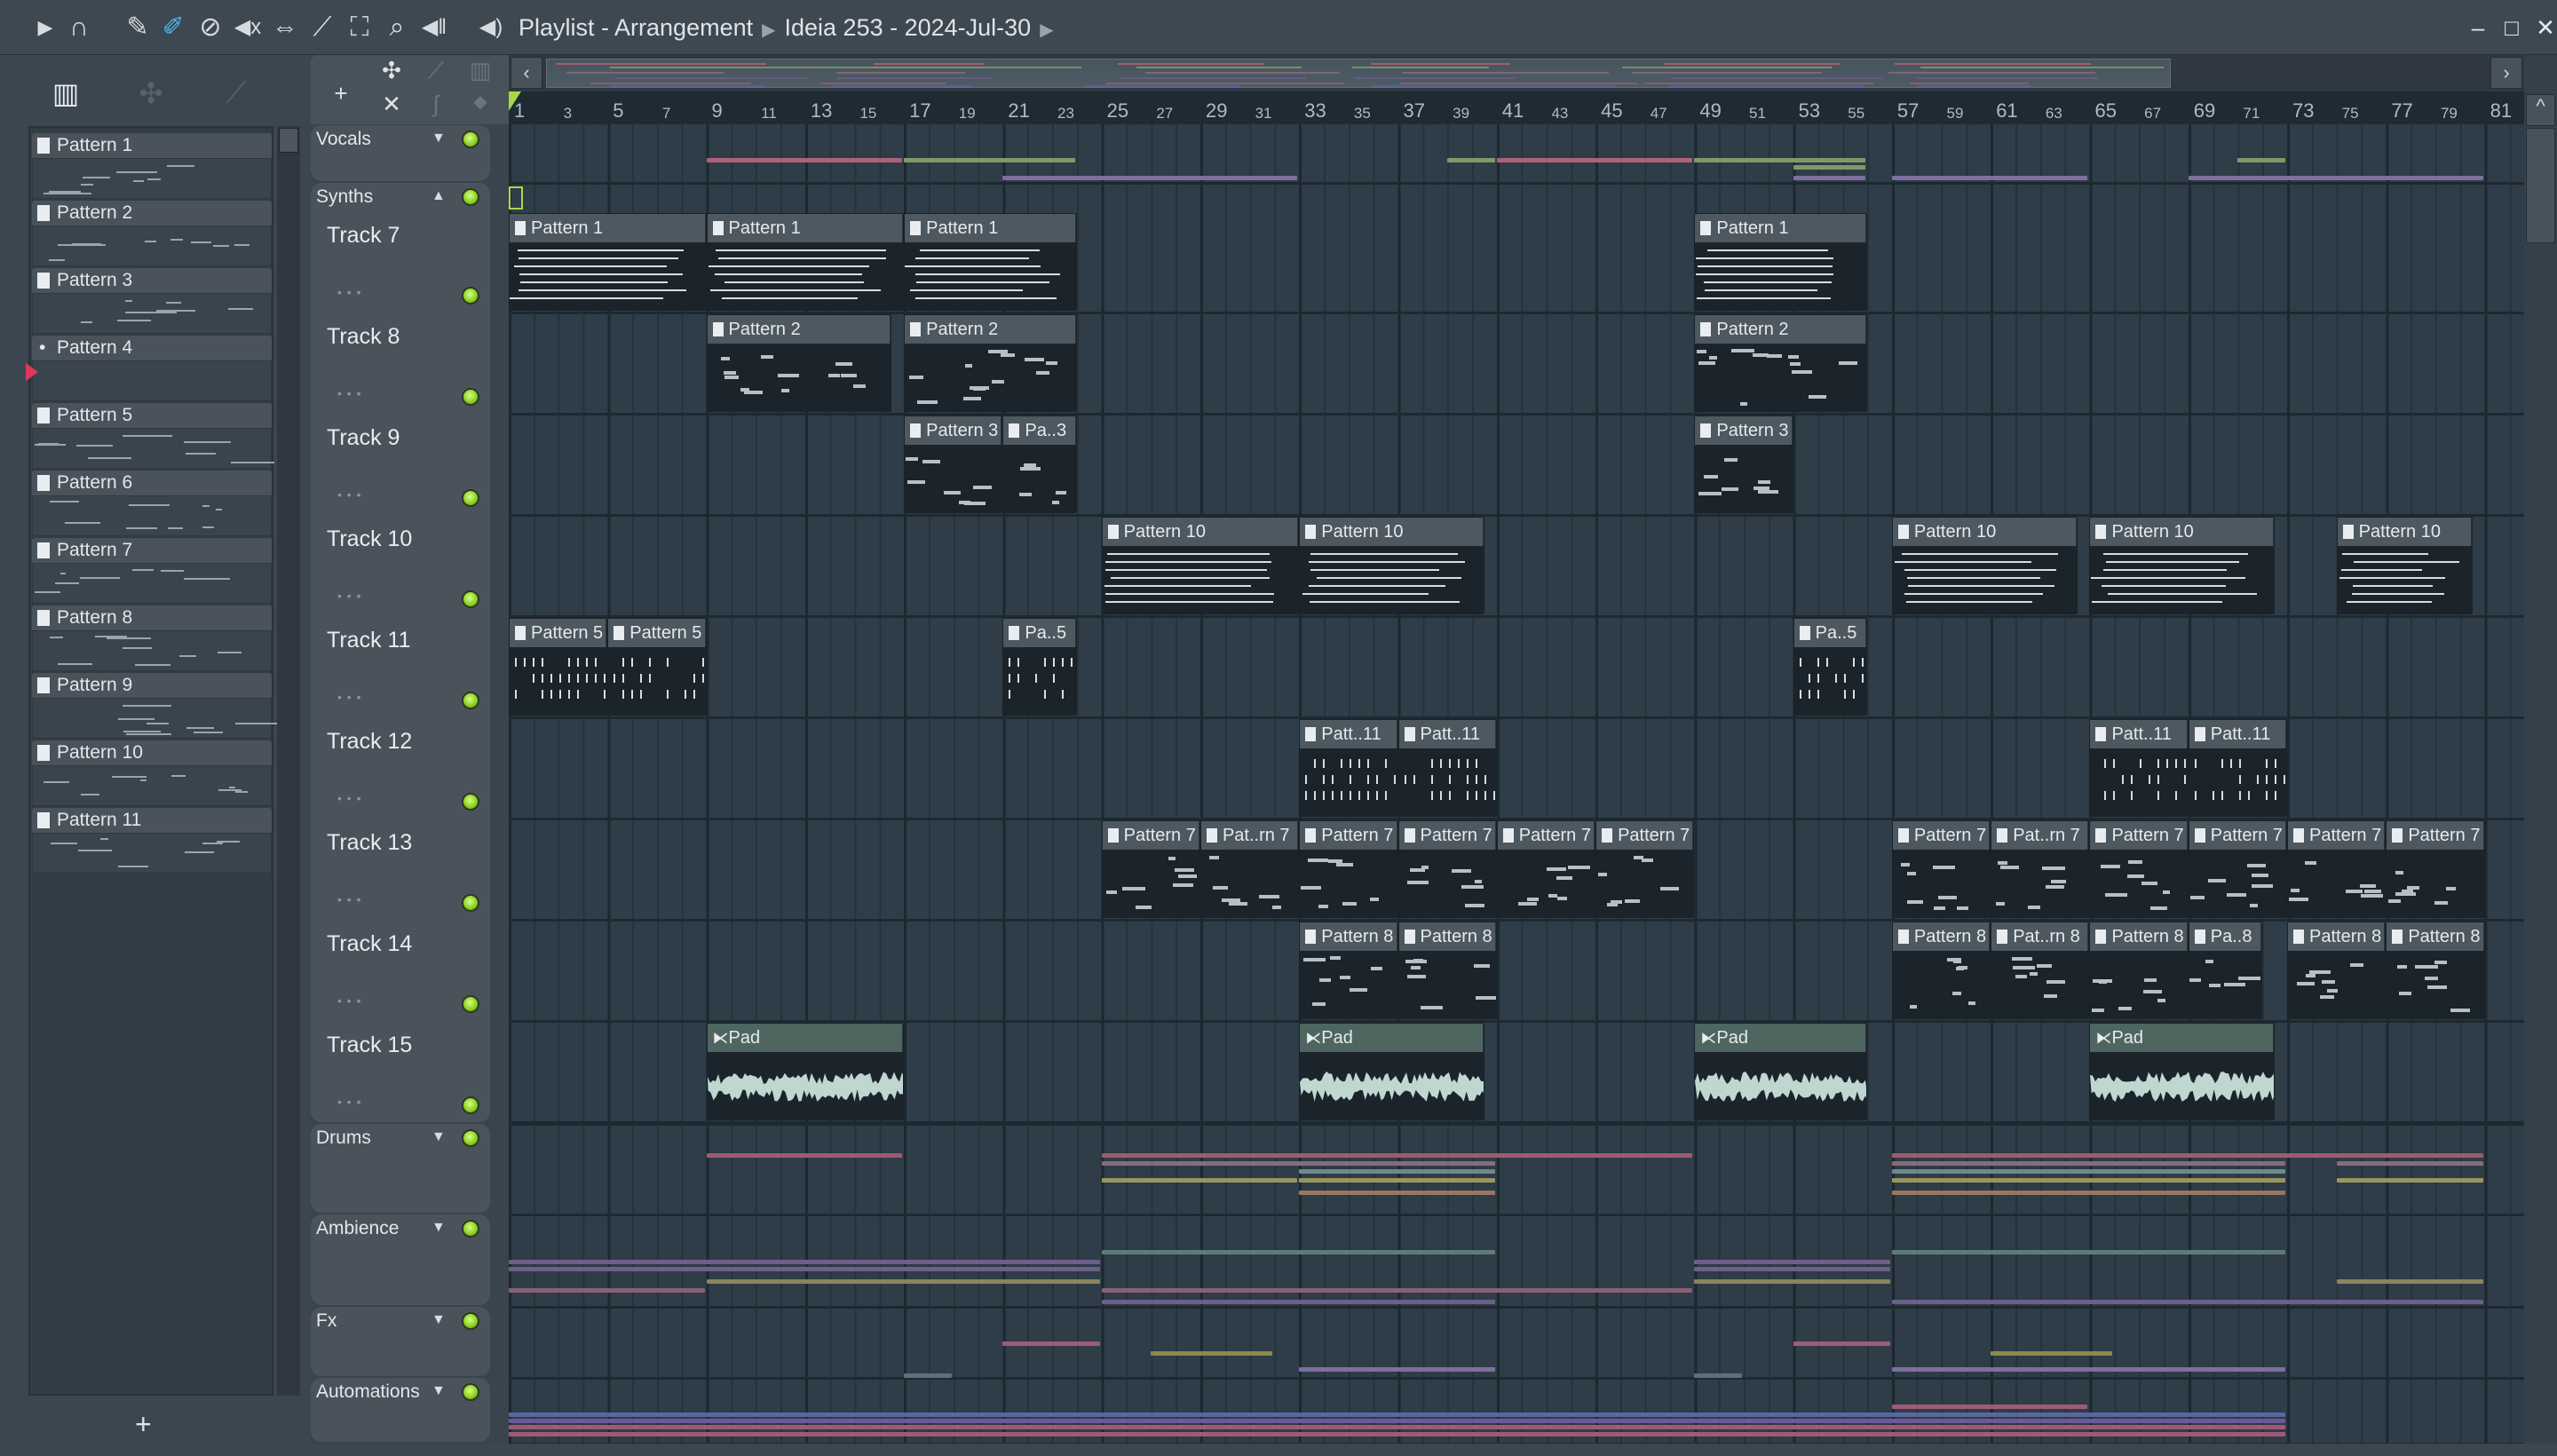 This screenshot has height=1456, width=2557. I want to click on clip-header: Pattern 10, so click(1200, 532).